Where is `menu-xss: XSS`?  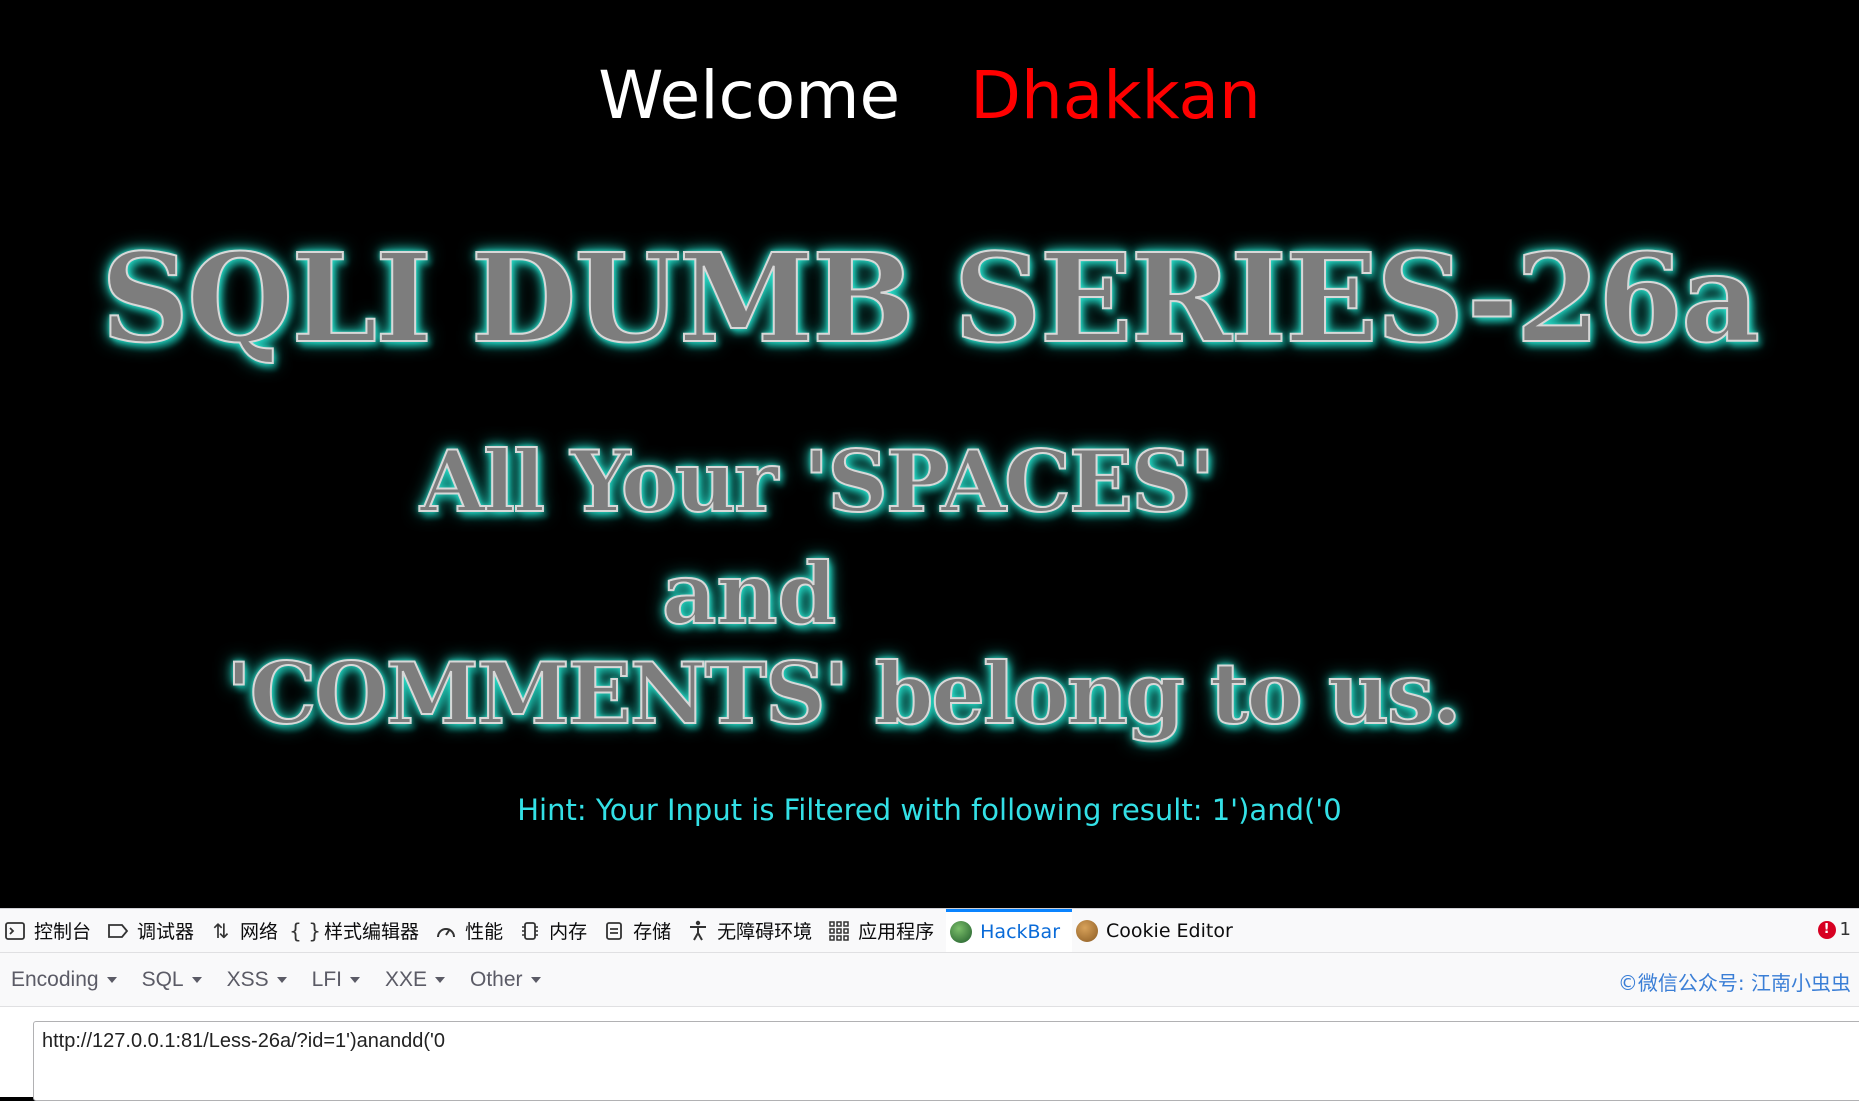
menu-xss: XSS is located at coordinates (257, 980).